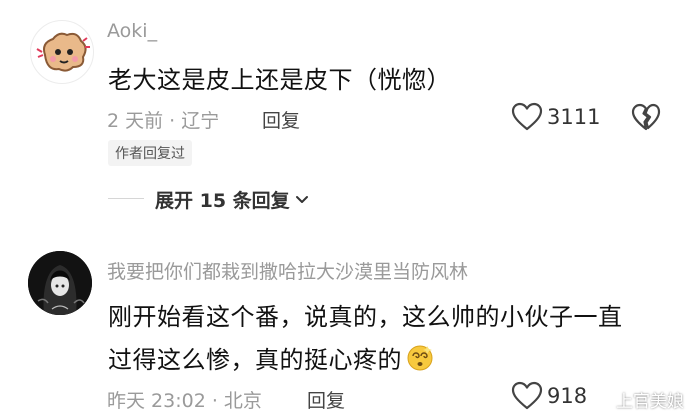  I want to click on watermark-text: 上官美娘, so click(650, 402).